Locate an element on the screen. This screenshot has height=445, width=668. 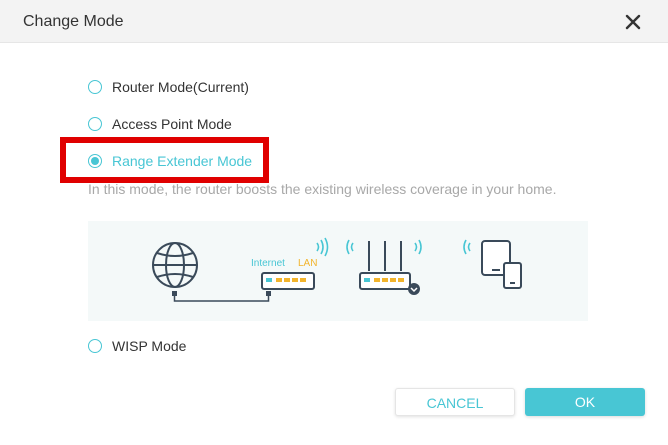
mode-label-wisp: WISP Mode is located at coordinates (149, 346).